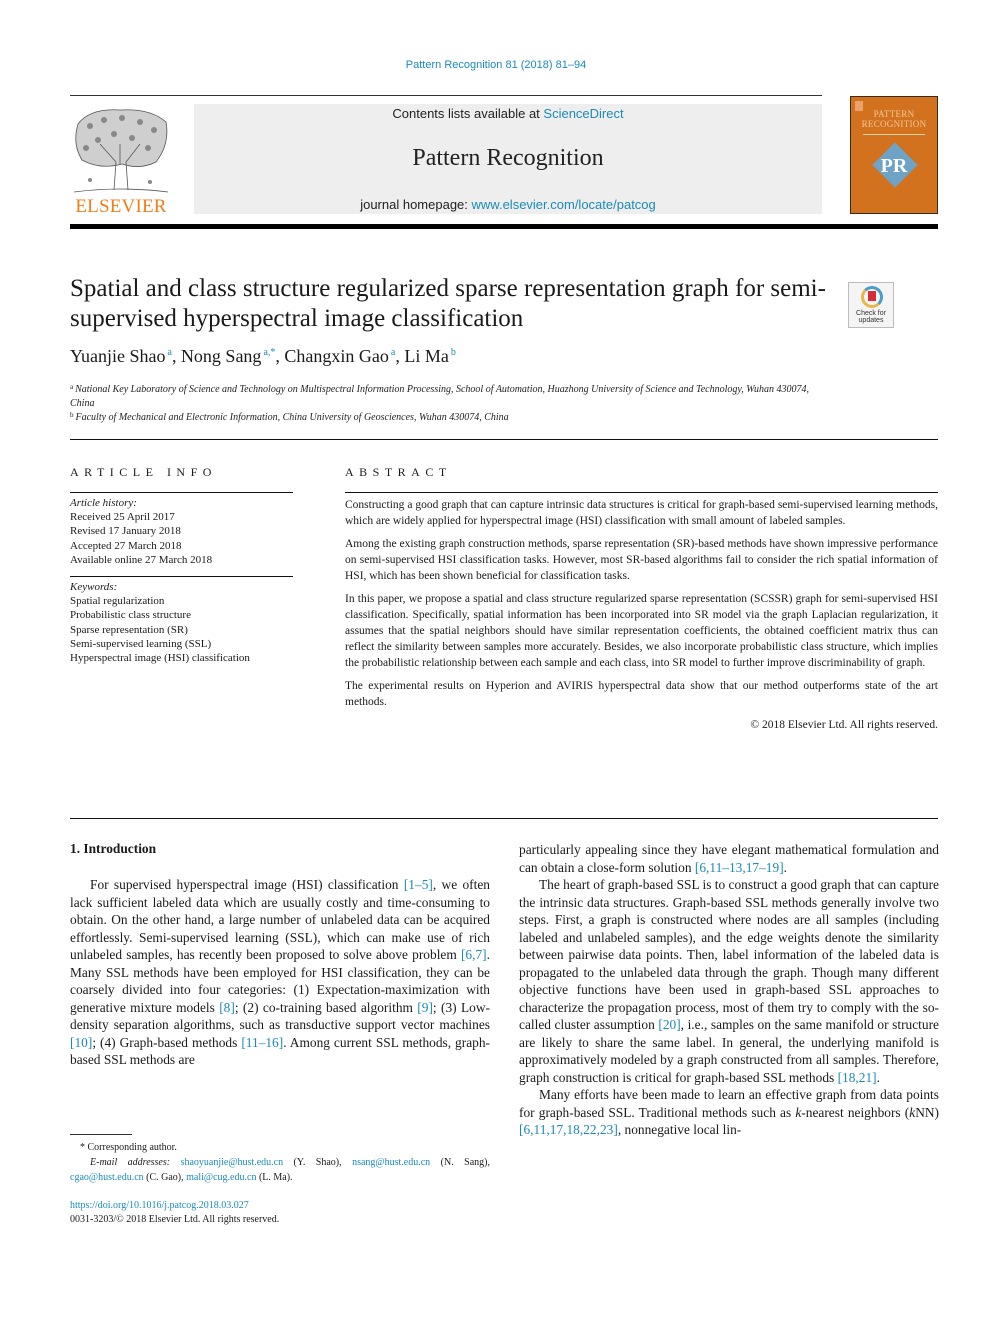 The image size is (992, 1323). Describe the element at coordinates (121, 206) in the screenshot. I see `elsevier-wordmark: ELSEVIER` at that location.